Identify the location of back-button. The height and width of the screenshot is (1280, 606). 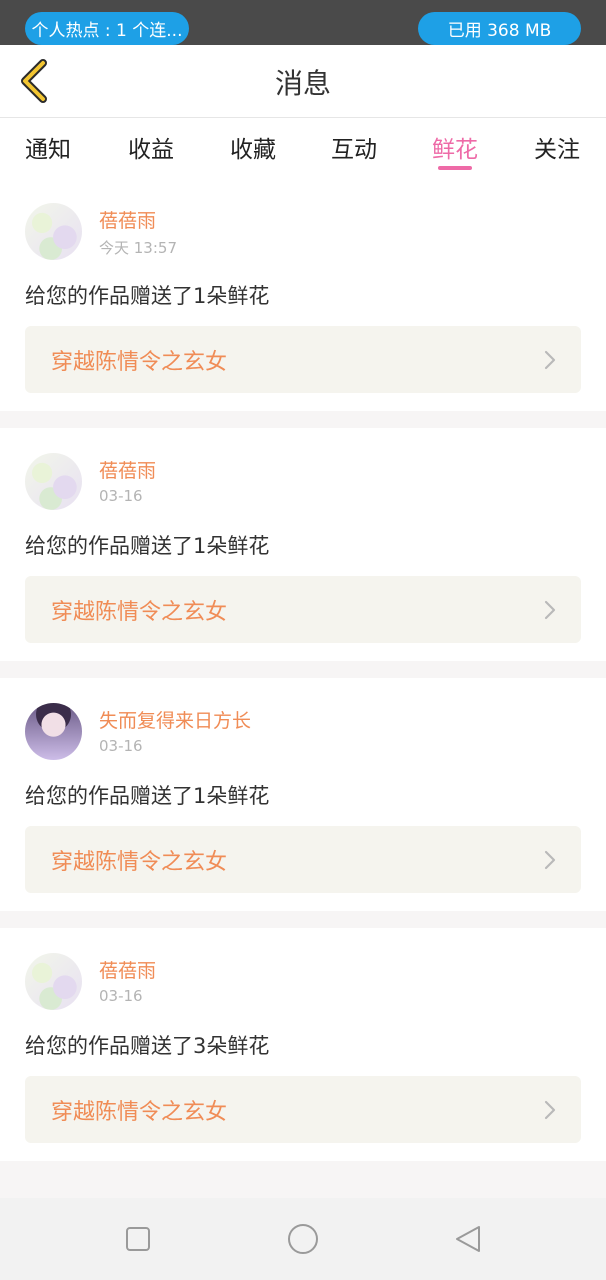
(34, 81).